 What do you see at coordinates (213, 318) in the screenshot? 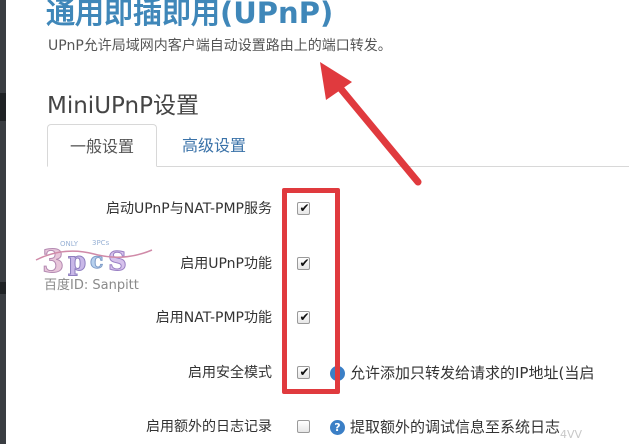
I see `setting-label: 启用NAT-PMP功能` at bounding box center [213, 318].